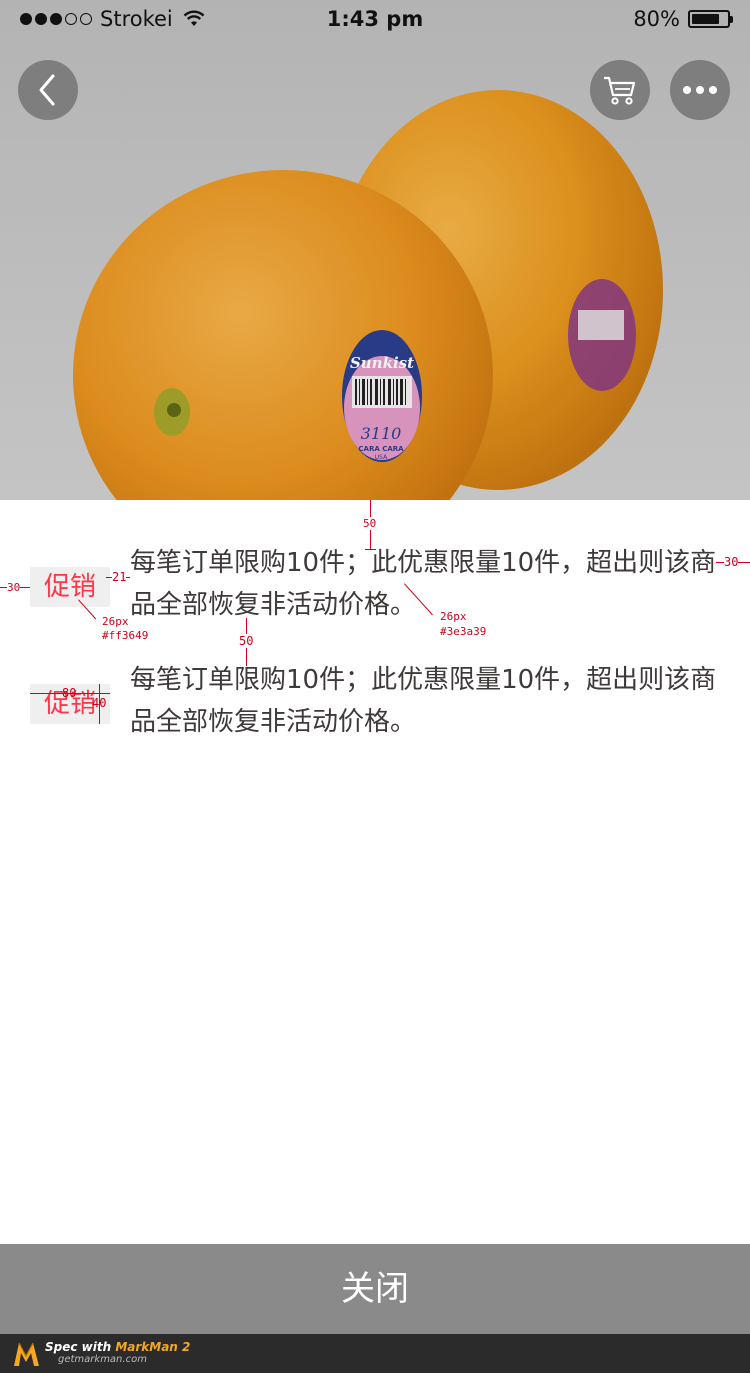 The height and width of the screenshot is (1373, 750). Describe the element at coordinates (115, 621) in the screenshot. I see `anno-tag-font: 26px` at that location.